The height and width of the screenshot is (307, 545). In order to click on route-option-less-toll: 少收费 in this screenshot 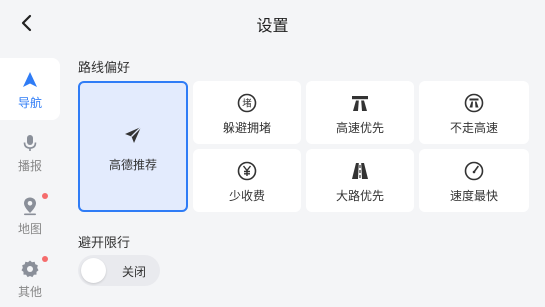, I will do `click(247, 180)`.